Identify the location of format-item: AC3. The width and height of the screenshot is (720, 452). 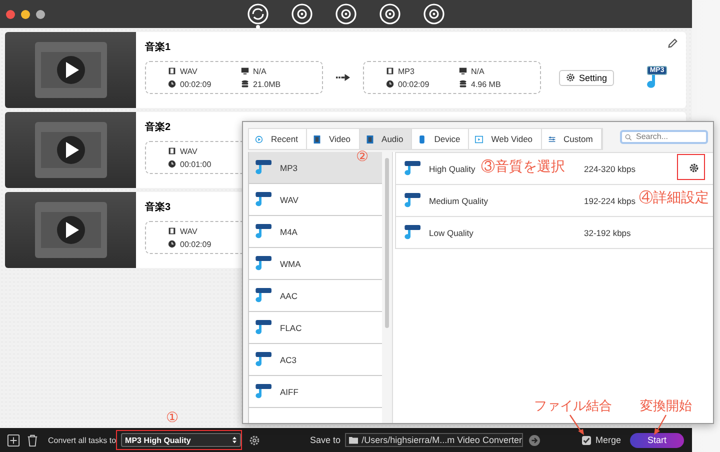
(315, 360).